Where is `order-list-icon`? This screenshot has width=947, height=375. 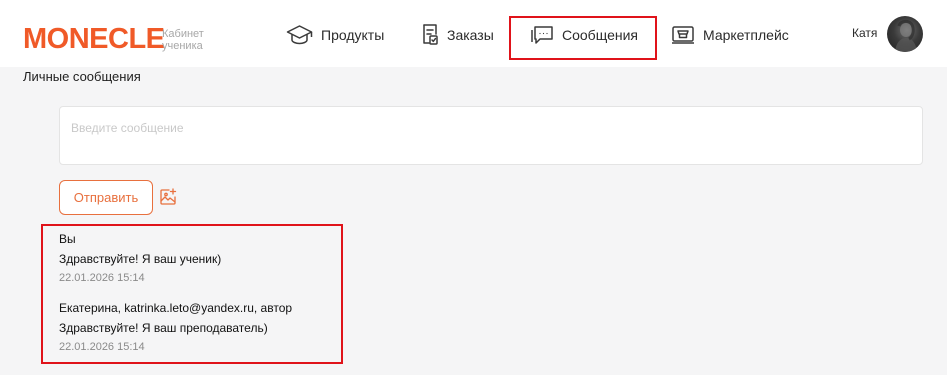
order-list-icon is located at coordinates (430, 35).